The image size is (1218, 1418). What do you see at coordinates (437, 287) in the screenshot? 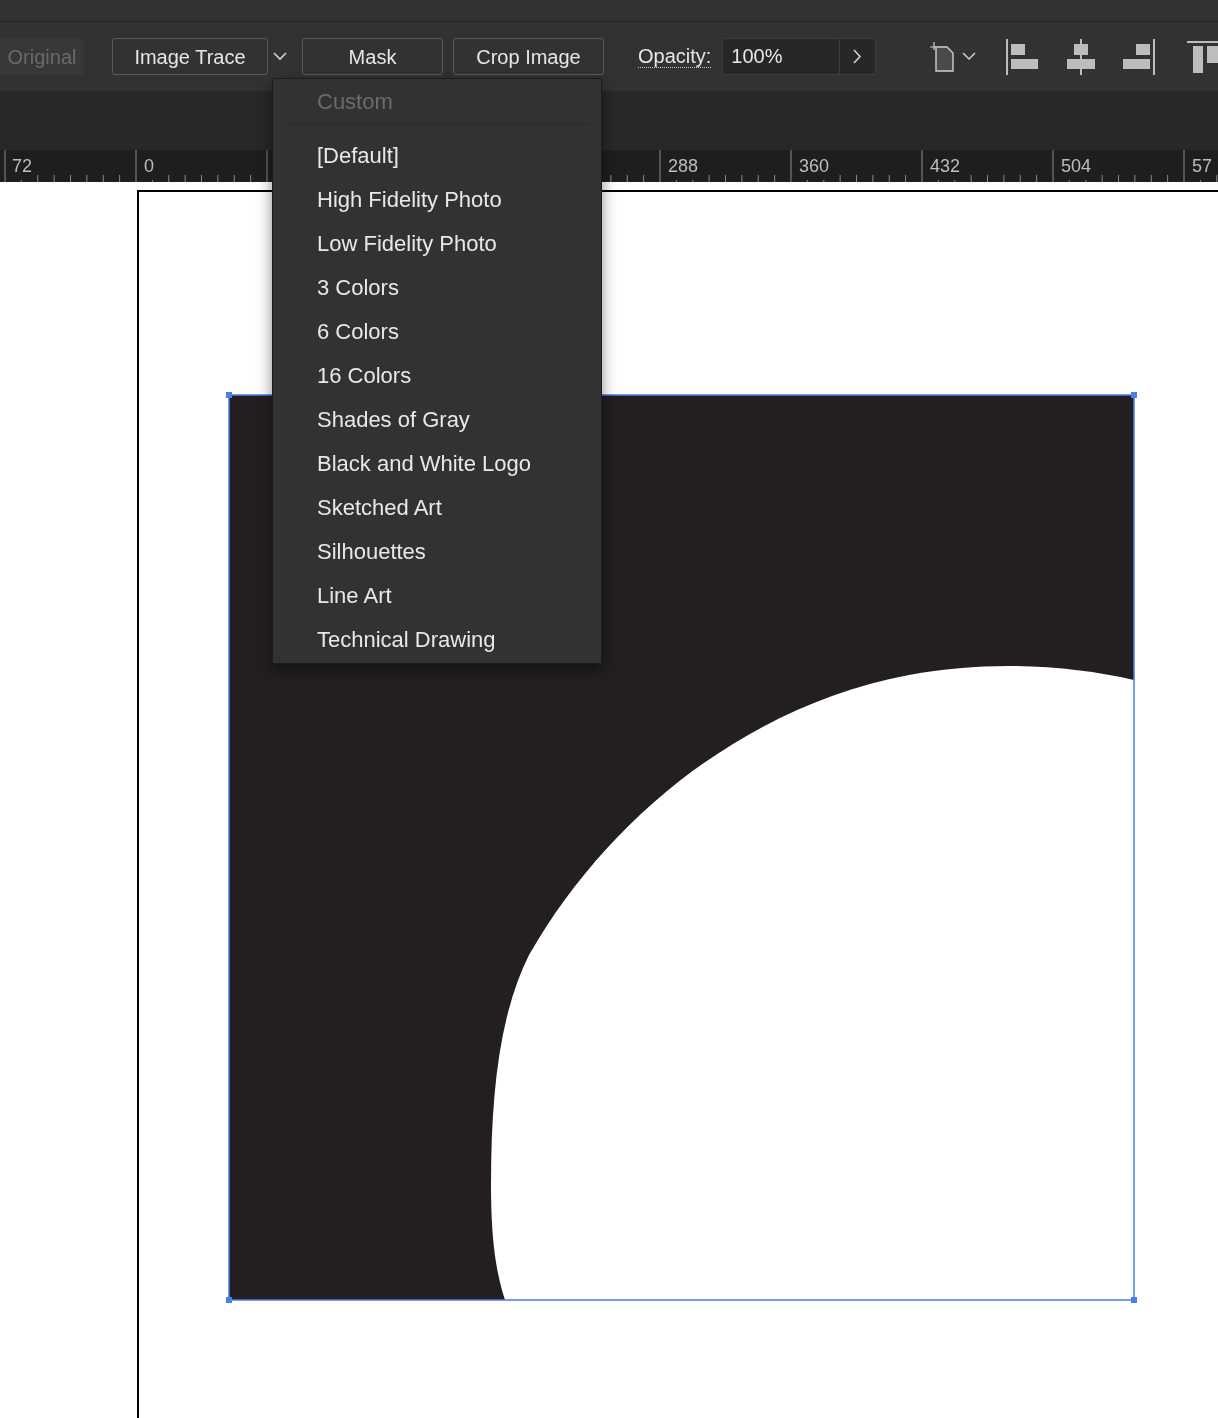
I see `menu-item: 3 Colors` at bounding box center [437, 287].